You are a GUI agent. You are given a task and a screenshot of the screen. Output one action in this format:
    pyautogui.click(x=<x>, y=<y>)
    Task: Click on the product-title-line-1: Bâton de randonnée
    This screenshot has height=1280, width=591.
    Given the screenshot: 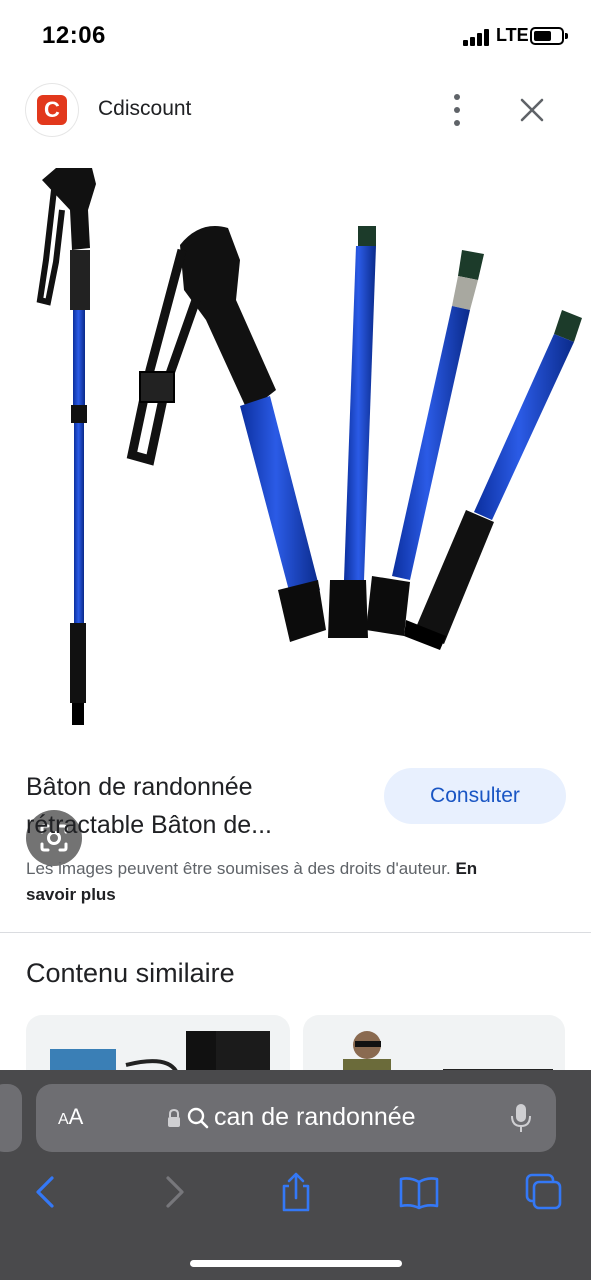 What is the action you would take?
    pyautogui.click(x=139, y=787)
    